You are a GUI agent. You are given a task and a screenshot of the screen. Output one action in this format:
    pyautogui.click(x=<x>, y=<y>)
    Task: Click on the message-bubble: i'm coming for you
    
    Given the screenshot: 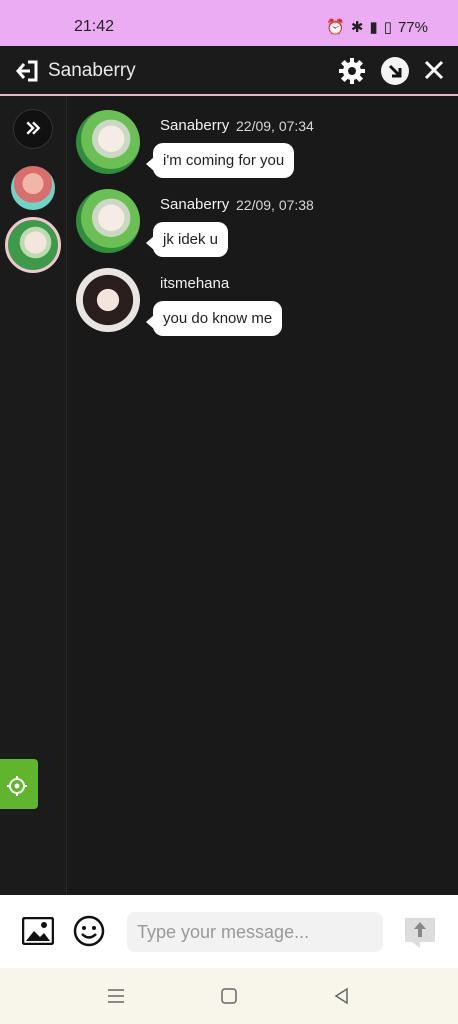 What is the action you would take?
    pyautogui.click(x=220, y=160)
    